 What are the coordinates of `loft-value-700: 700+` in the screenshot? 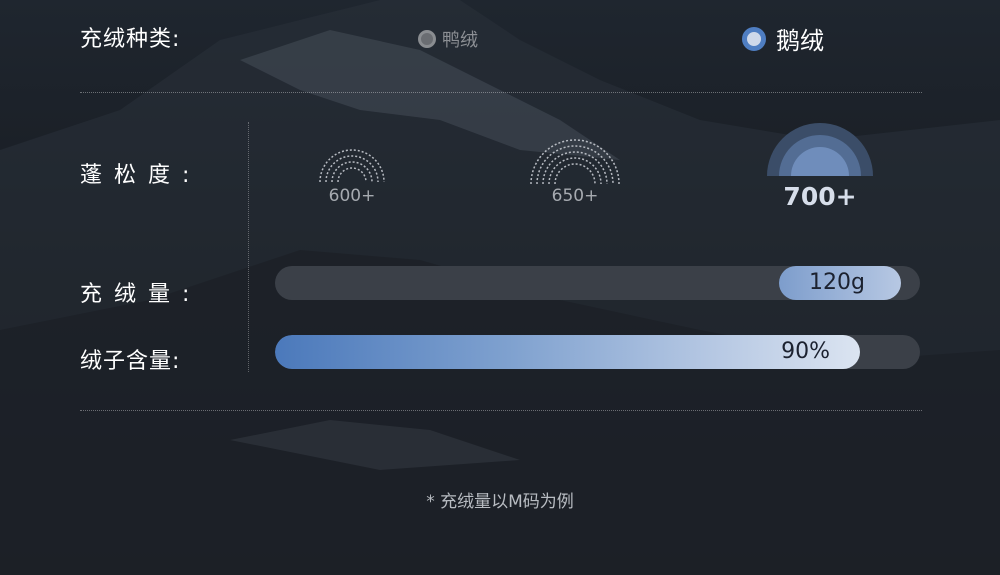 It's located at (820, 196).